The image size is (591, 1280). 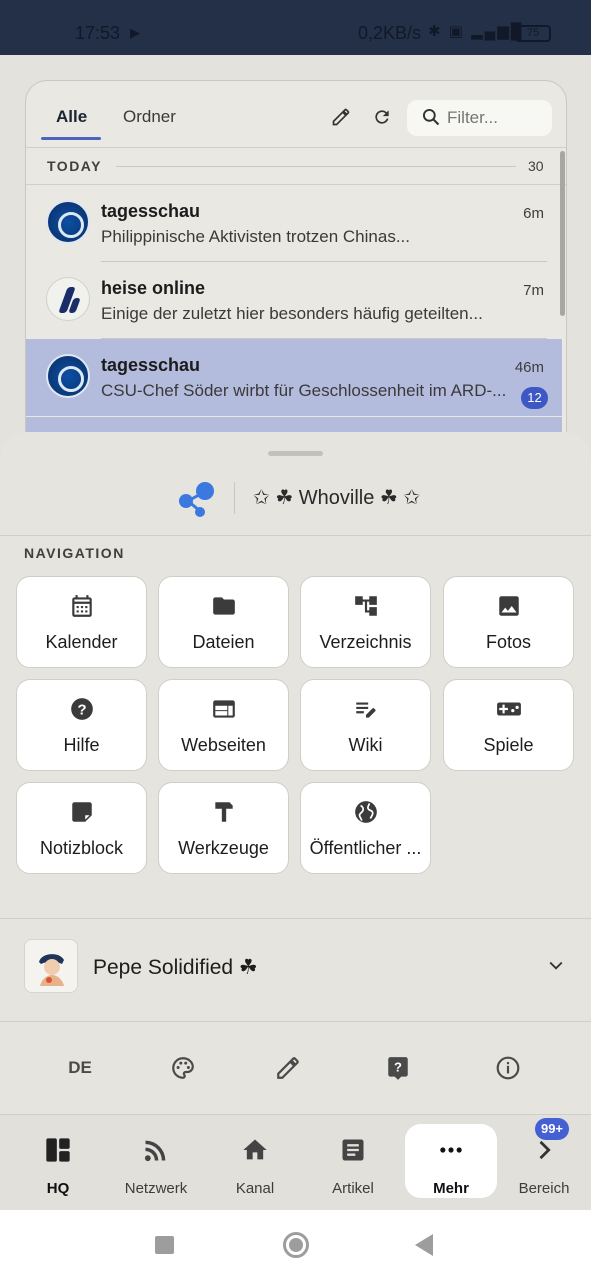 What do you see at coordinates (365, 745) in the screenshot?
I see `tile-label: Wiki` at bounding box center [365, 745].